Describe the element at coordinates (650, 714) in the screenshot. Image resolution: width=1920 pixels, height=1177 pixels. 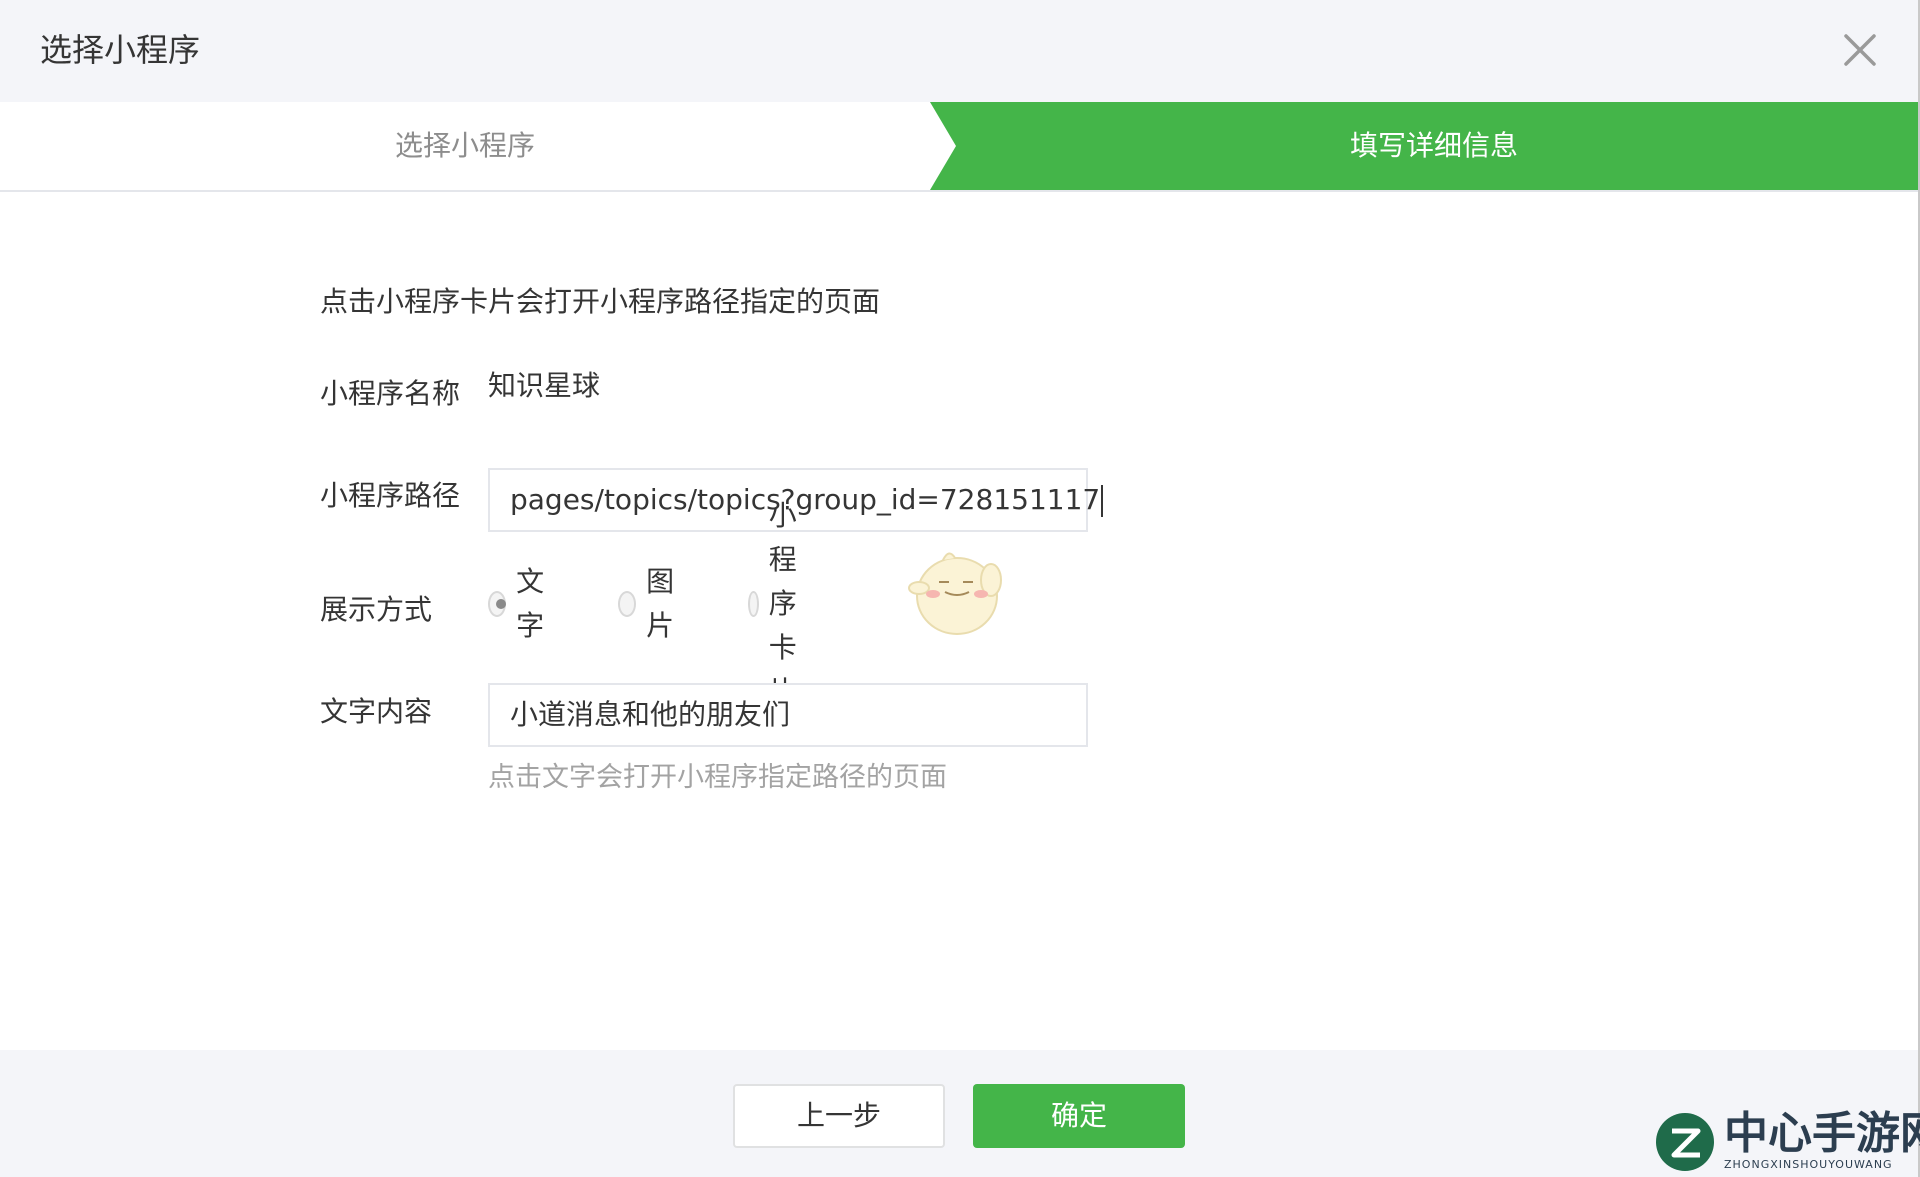
I see `text-content-value: 小道消息和他的朋友们` at that location.